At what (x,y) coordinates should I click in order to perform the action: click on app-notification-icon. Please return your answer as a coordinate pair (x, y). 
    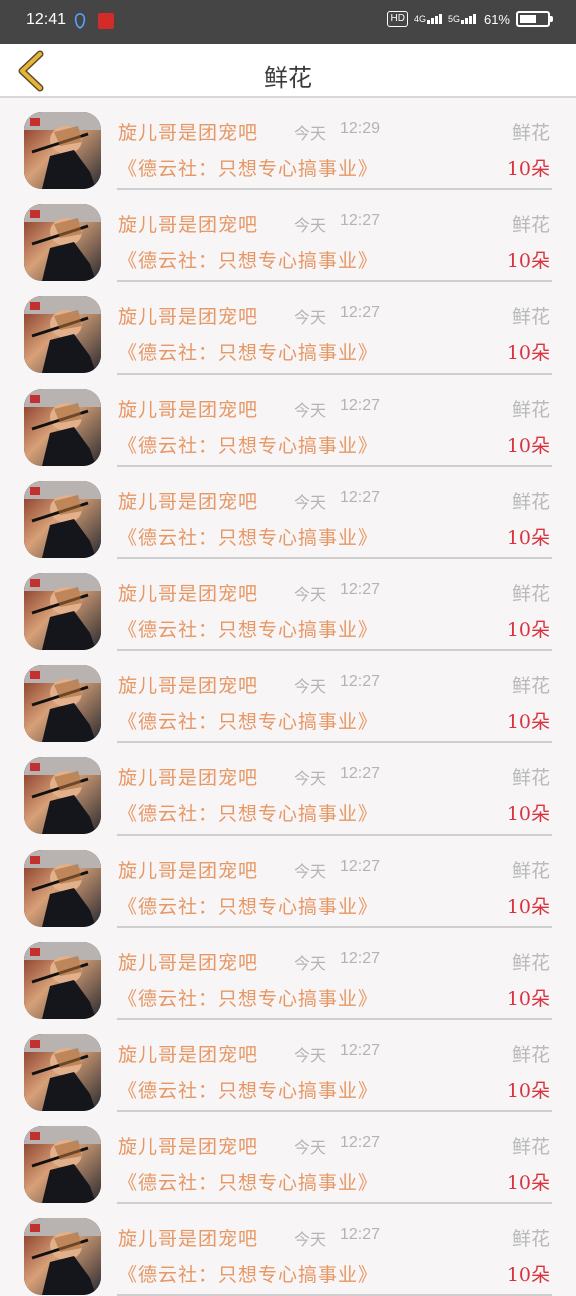
    Looking at the image, I should click on (106, 21).